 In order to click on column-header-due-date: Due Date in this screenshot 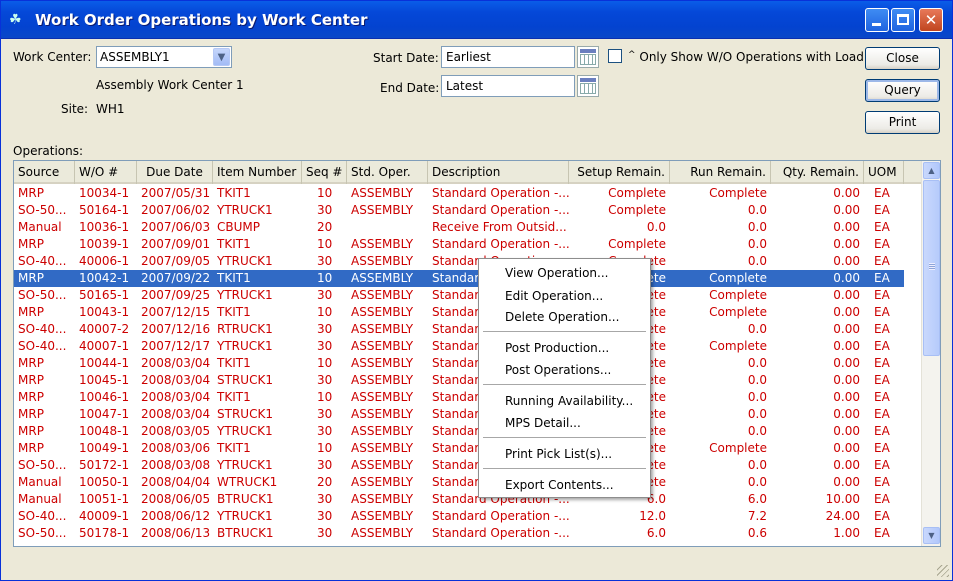, I will do `click(175, 172)`.